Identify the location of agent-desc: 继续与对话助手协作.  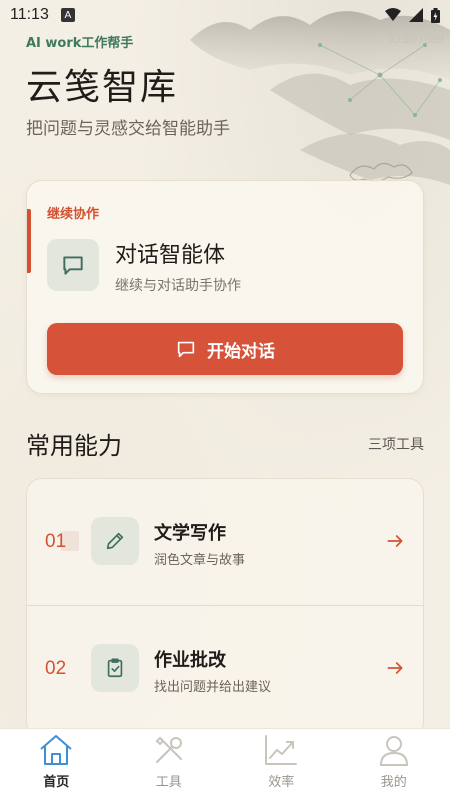
(178, 286).